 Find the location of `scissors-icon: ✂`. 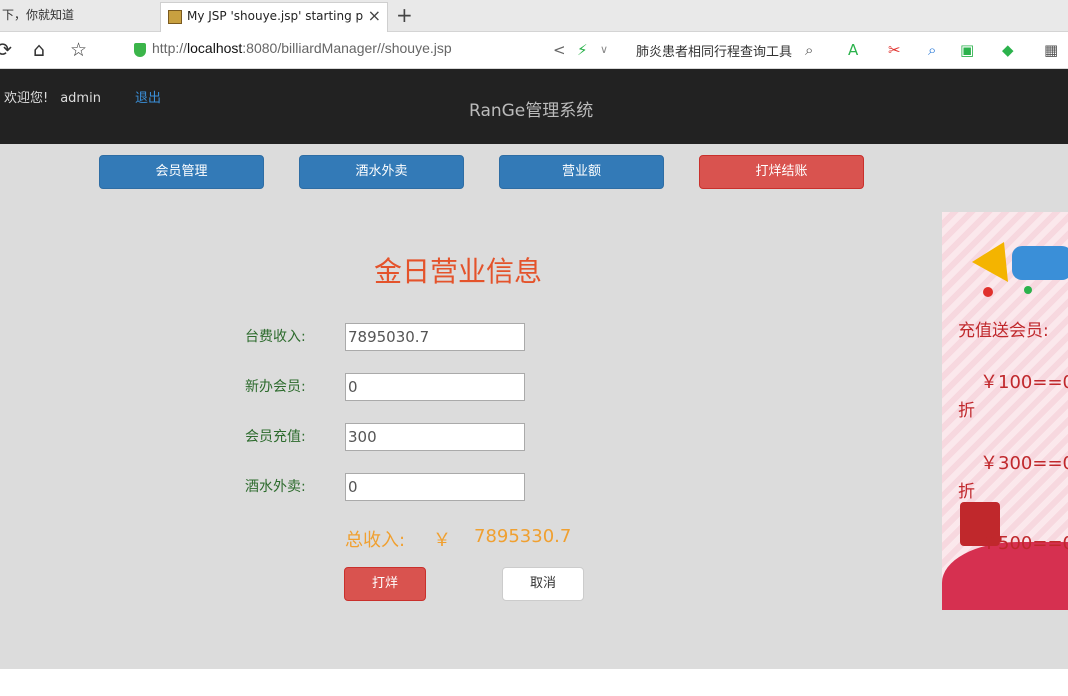

scissors-icon: ✂ is located at coordinates (894, 50).